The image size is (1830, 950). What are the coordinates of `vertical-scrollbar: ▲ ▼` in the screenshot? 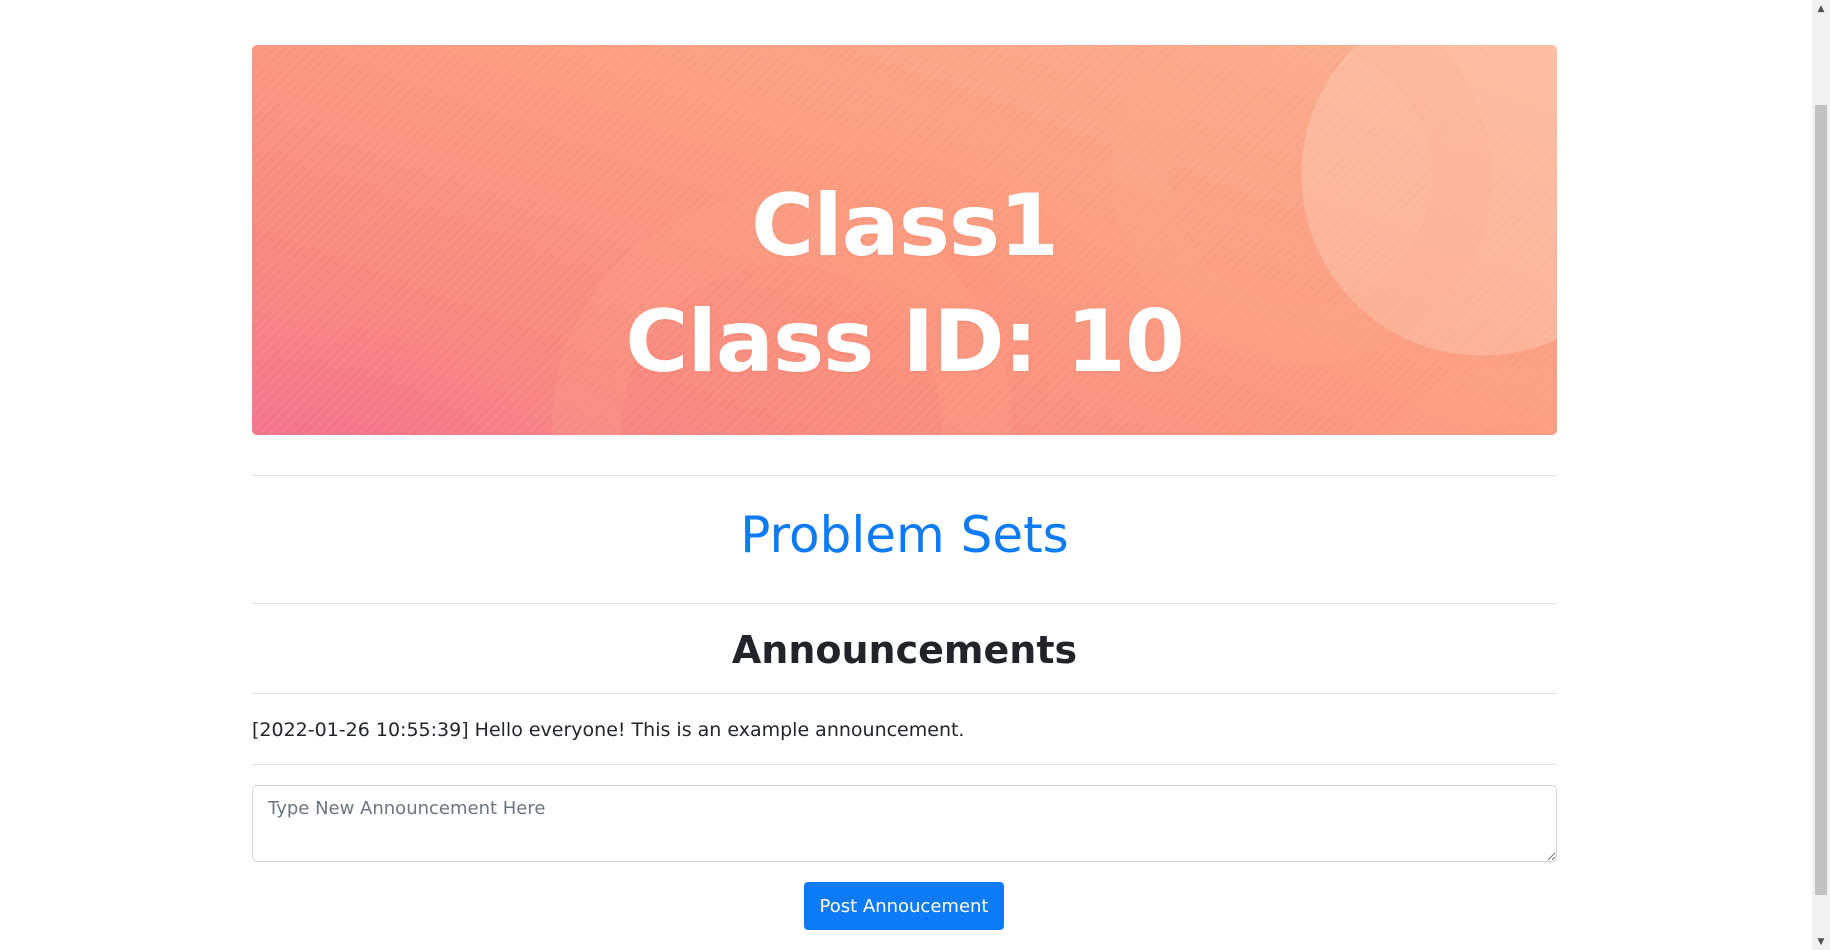 It's located at (1821, 475).